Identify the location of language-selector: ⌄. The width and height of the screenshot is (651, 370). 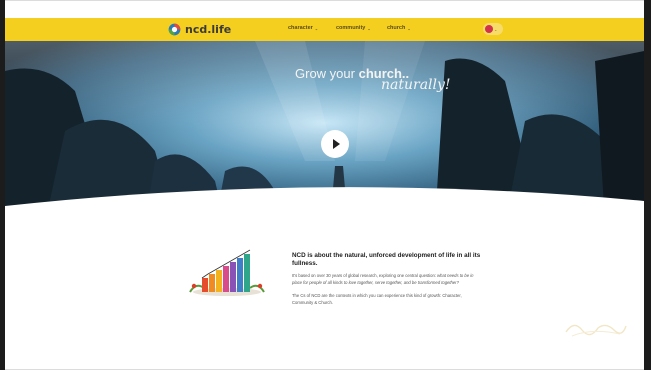
(493, 29).